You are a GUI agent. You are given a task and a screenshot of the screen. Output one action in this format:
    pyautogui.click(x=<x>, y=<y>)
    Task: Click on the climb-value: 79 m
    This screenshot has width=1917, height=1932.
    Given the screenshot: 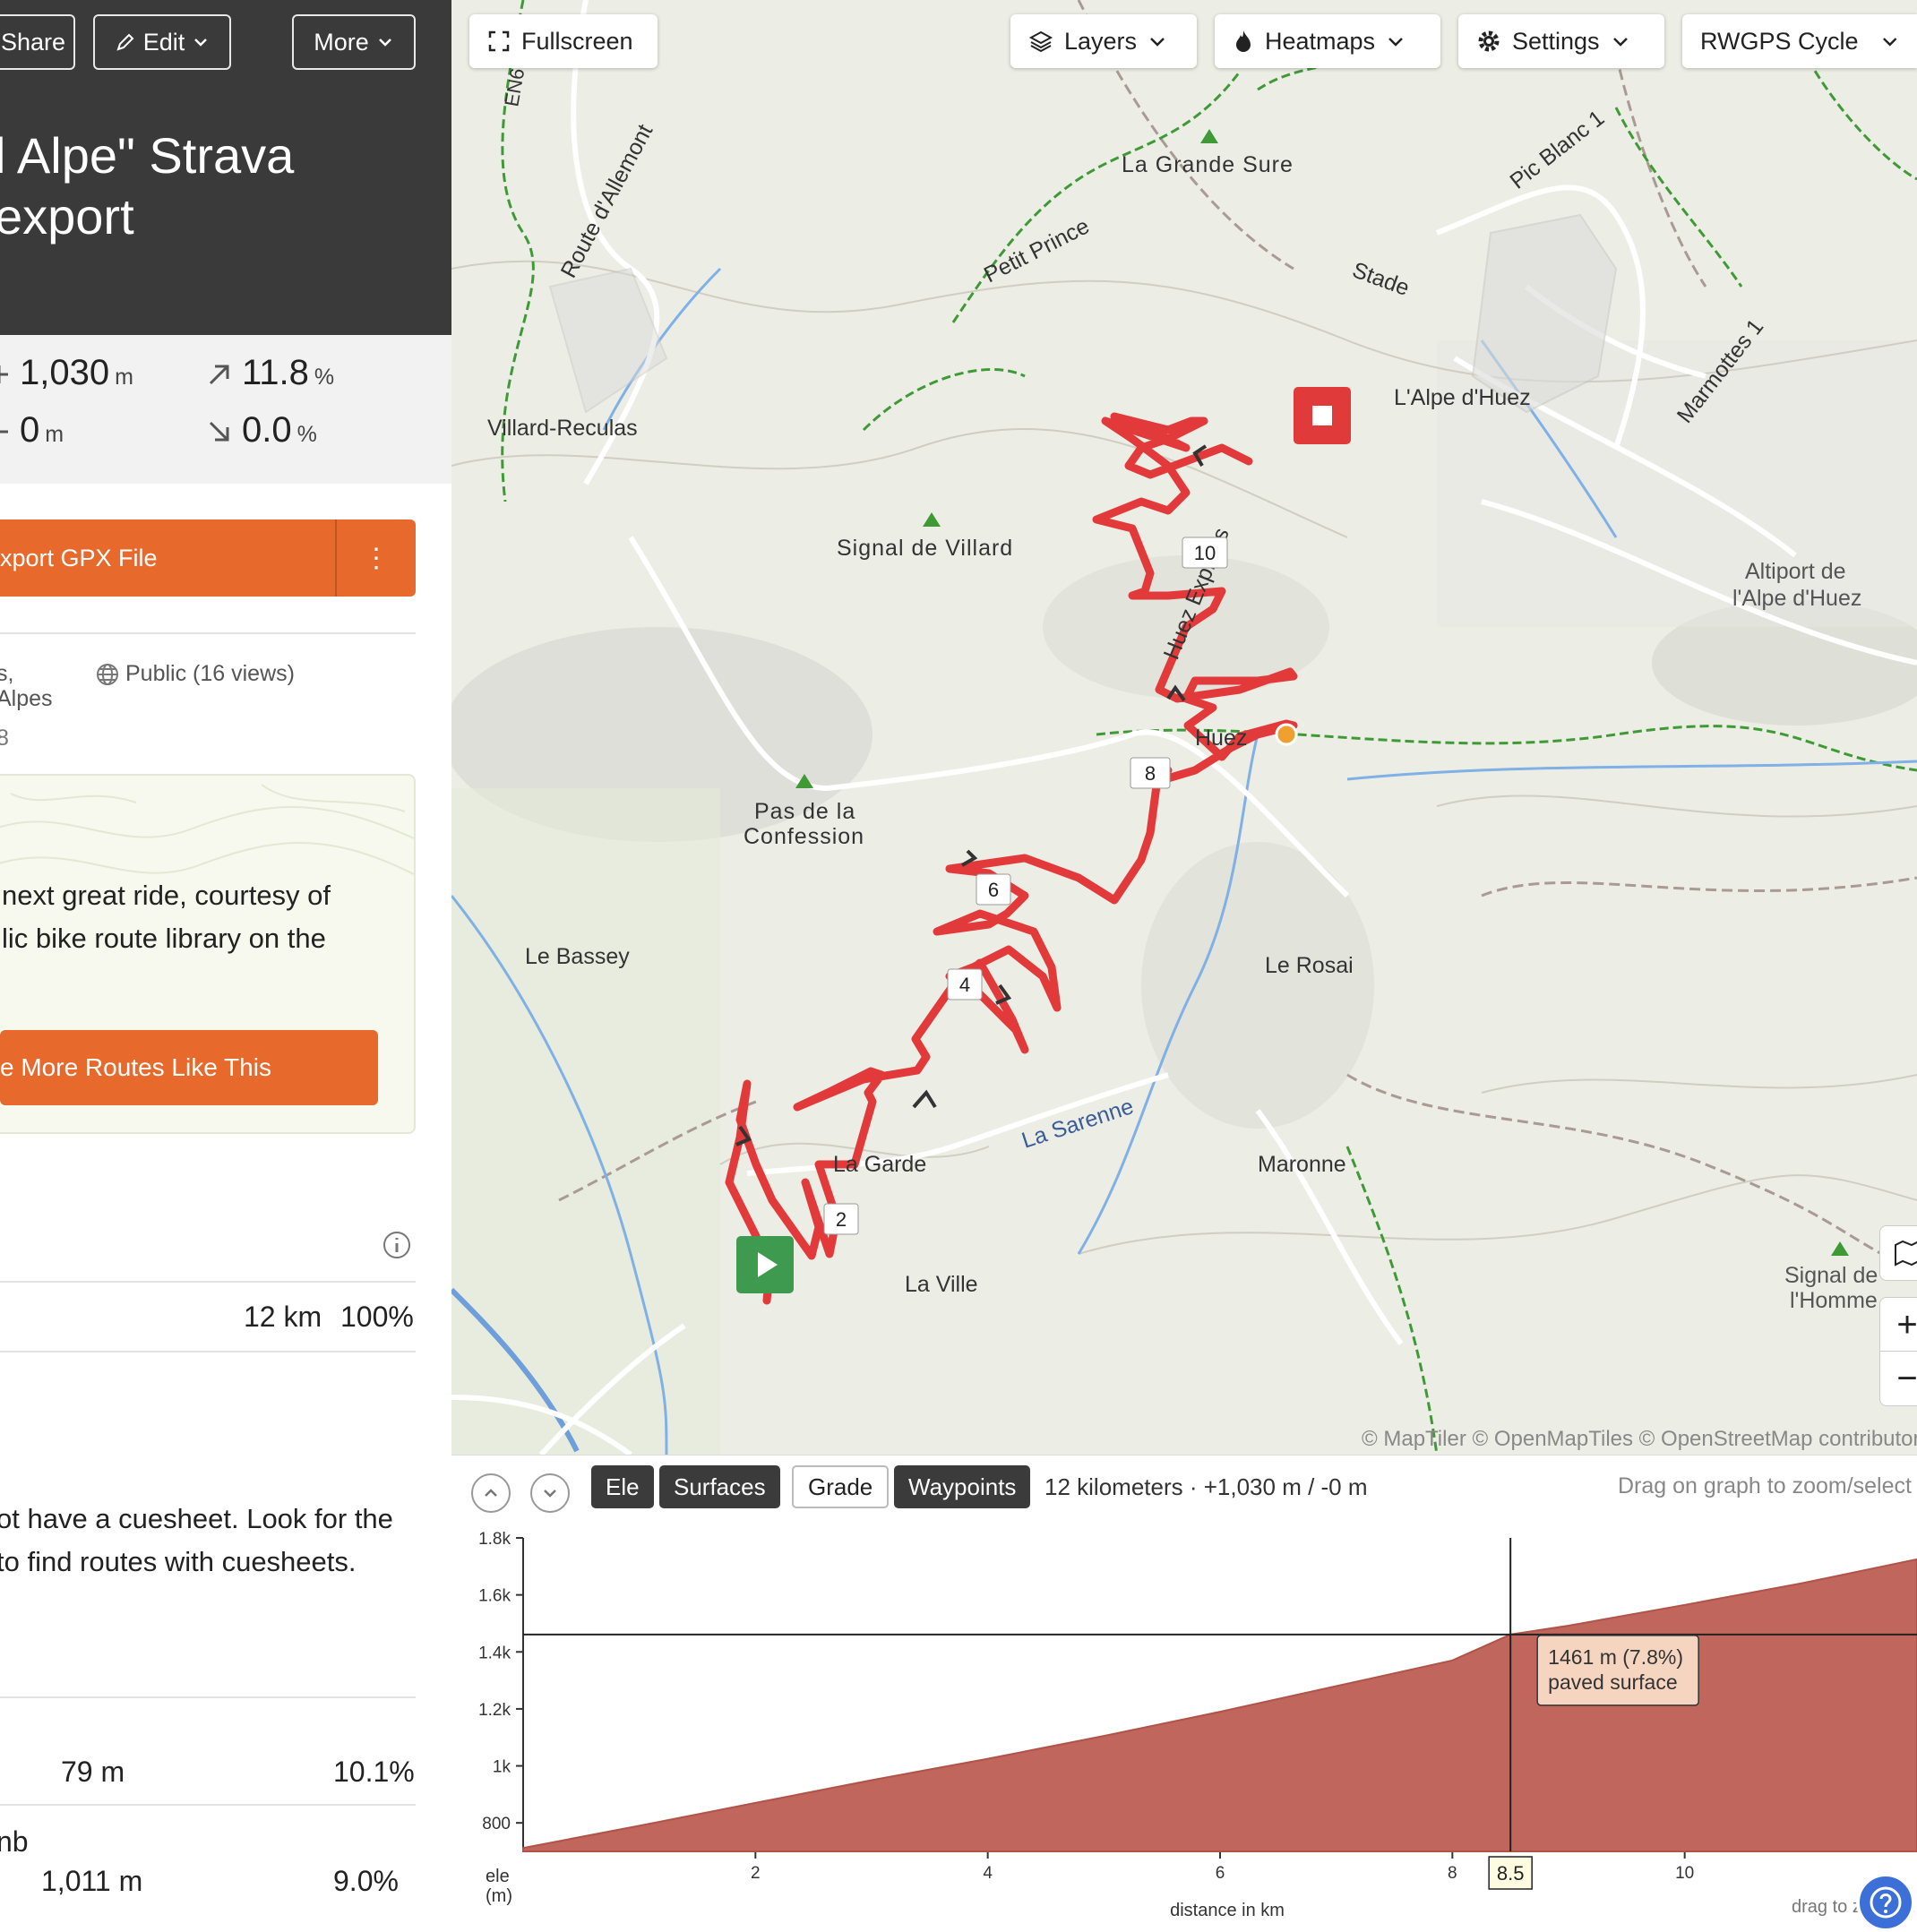 What is the action you would take?
    pyautogui.click(x=93, y=1772)
    